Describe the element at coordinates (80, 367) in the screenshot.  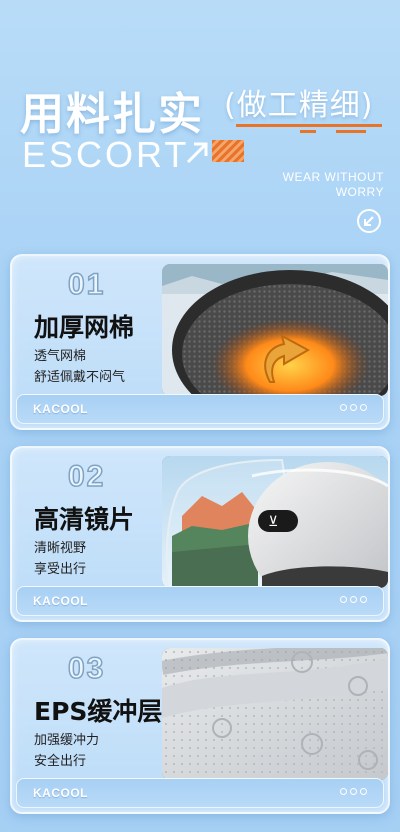
I see `card-description: 透气网棉 舒适佩戴不闷气` at that location.